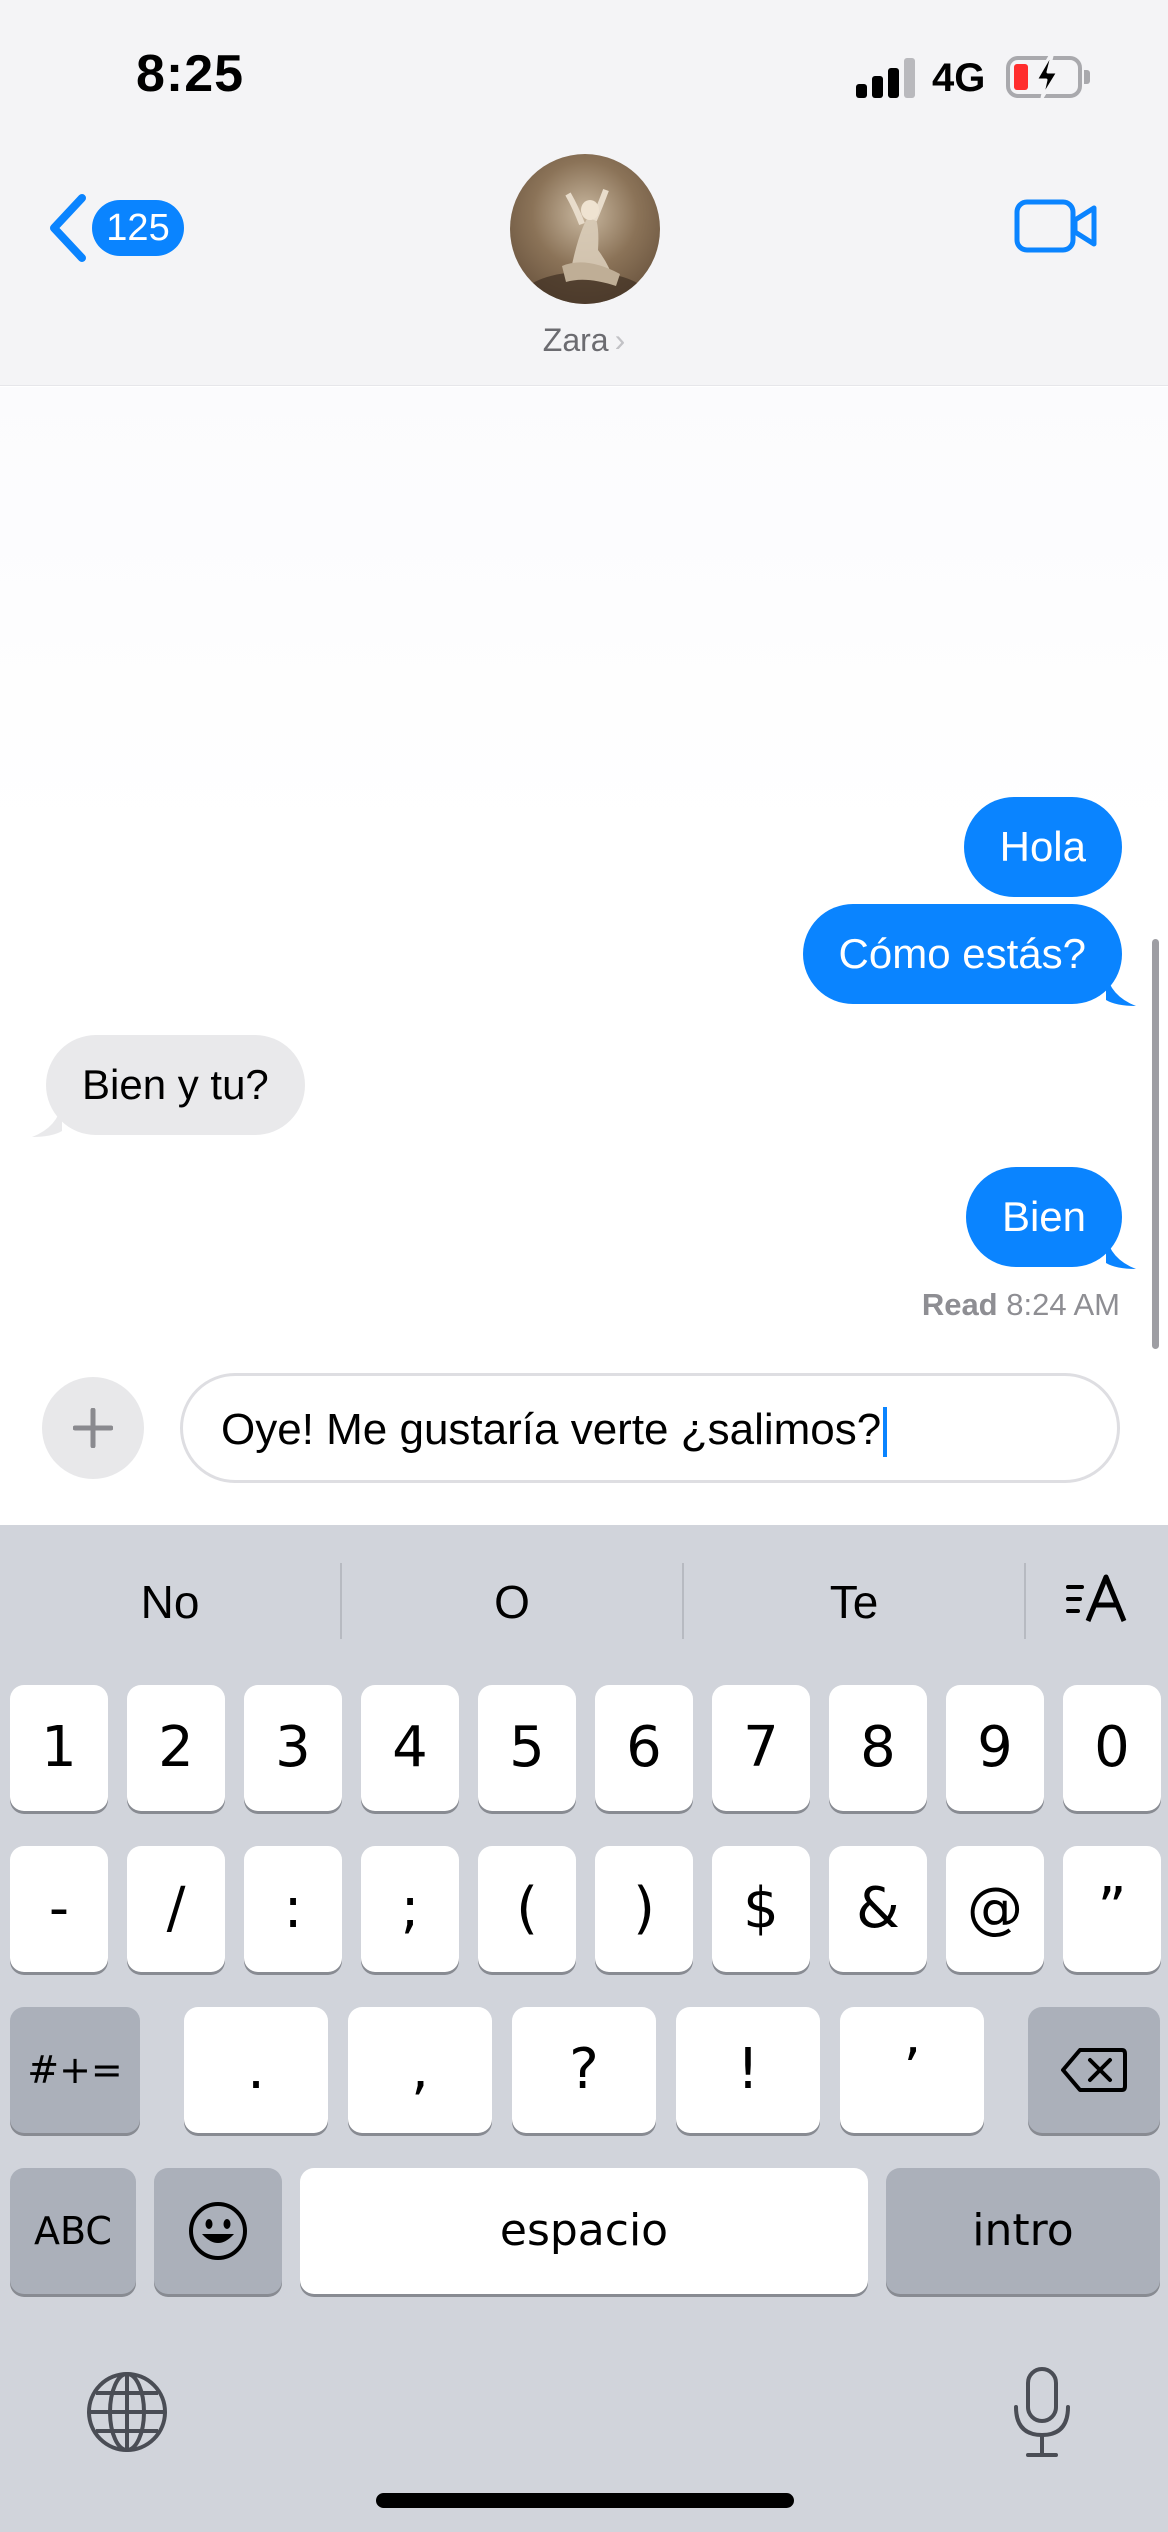  Describe the element at coordinates (168, 1086) in the screenshot. I see `message-bubble-incoming: Bien y tu?` at that location.